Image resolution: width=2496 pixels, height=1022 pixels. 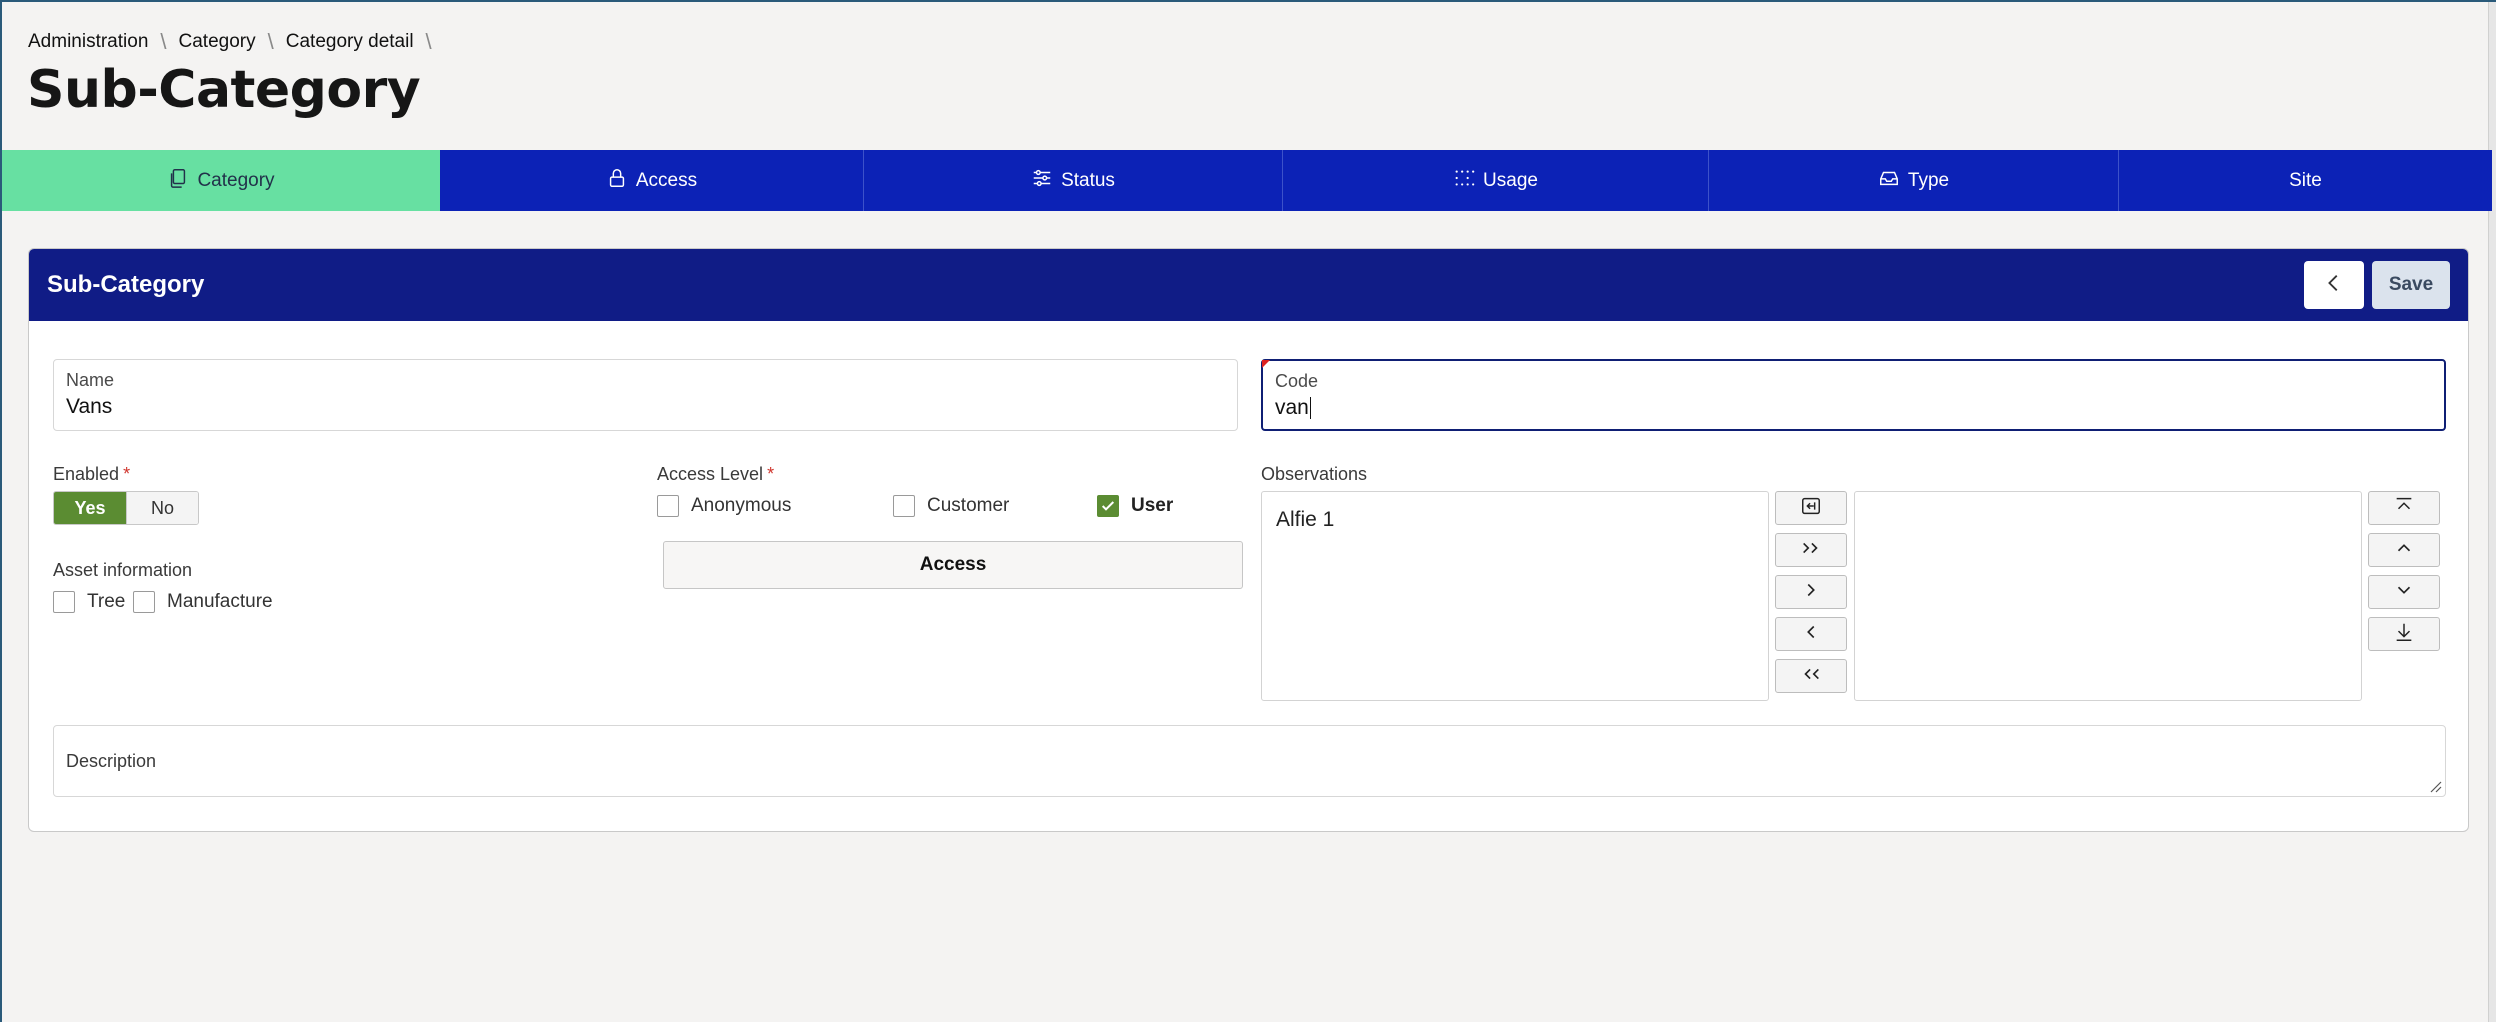 I want to click on breadcrumb-category: Category, so click(x=217, y=42).